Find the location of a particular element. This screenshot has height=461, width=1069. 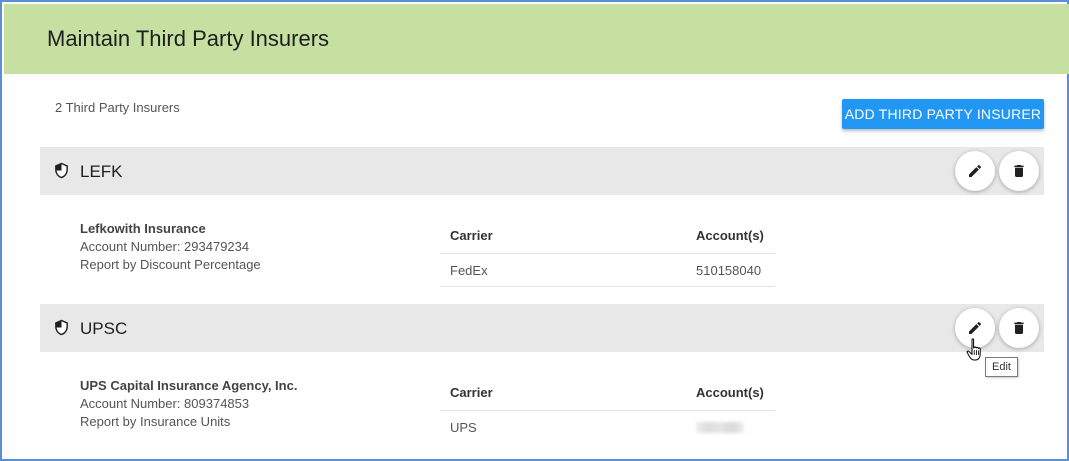

carrier-table-lefk: Carrier Account(s) FedEx 510158040 is located at coordinates (607, 253).